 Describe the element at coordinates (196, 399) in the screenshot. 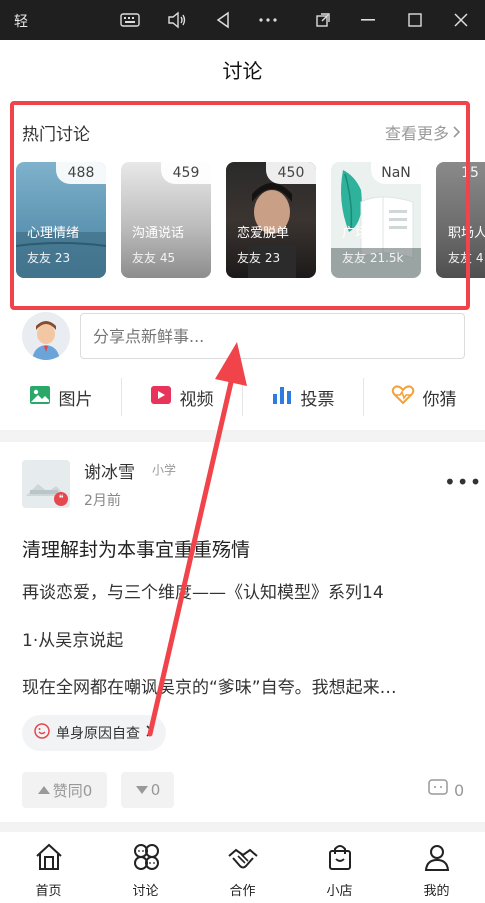

I see `action-video-label: 视频` at that location.